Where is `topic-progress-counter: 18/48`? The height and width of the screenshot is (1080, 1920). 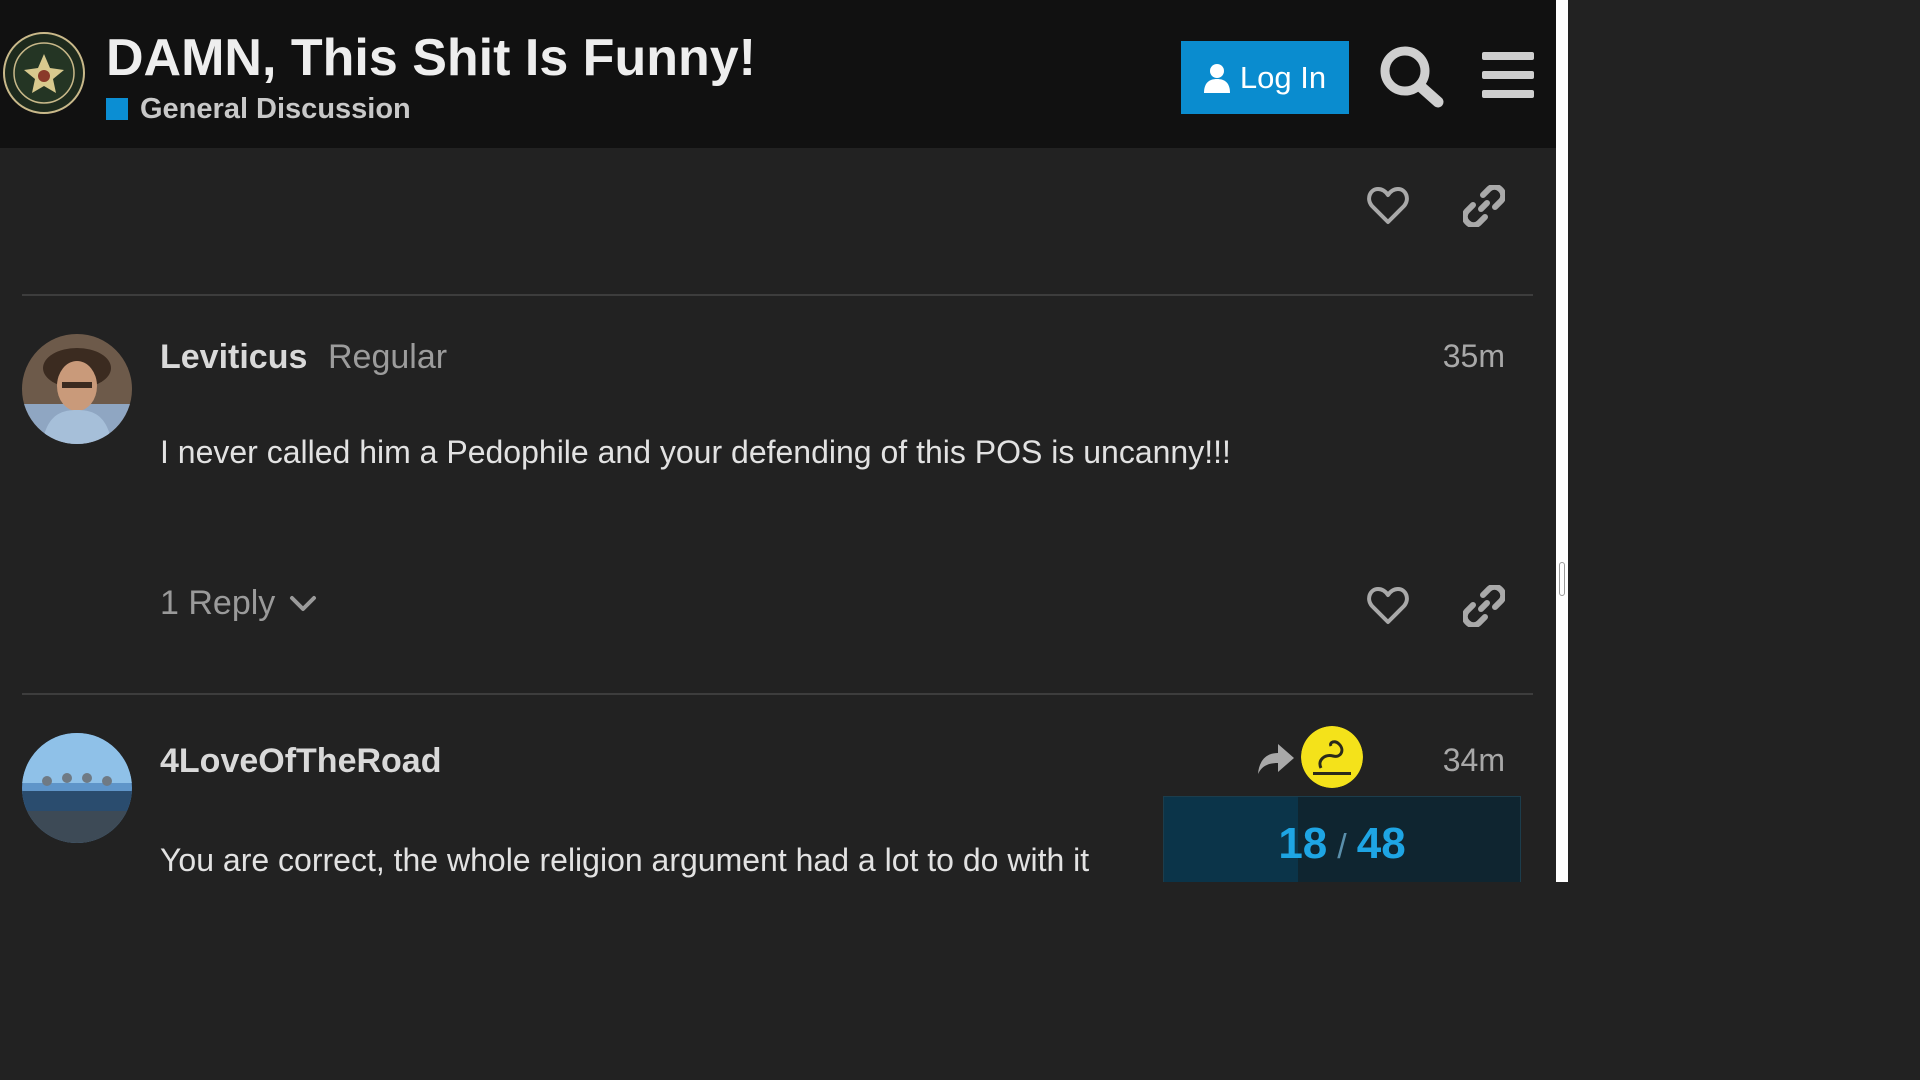
topic-progress-counter: 18/48 is located at coordinates (1342, 844).